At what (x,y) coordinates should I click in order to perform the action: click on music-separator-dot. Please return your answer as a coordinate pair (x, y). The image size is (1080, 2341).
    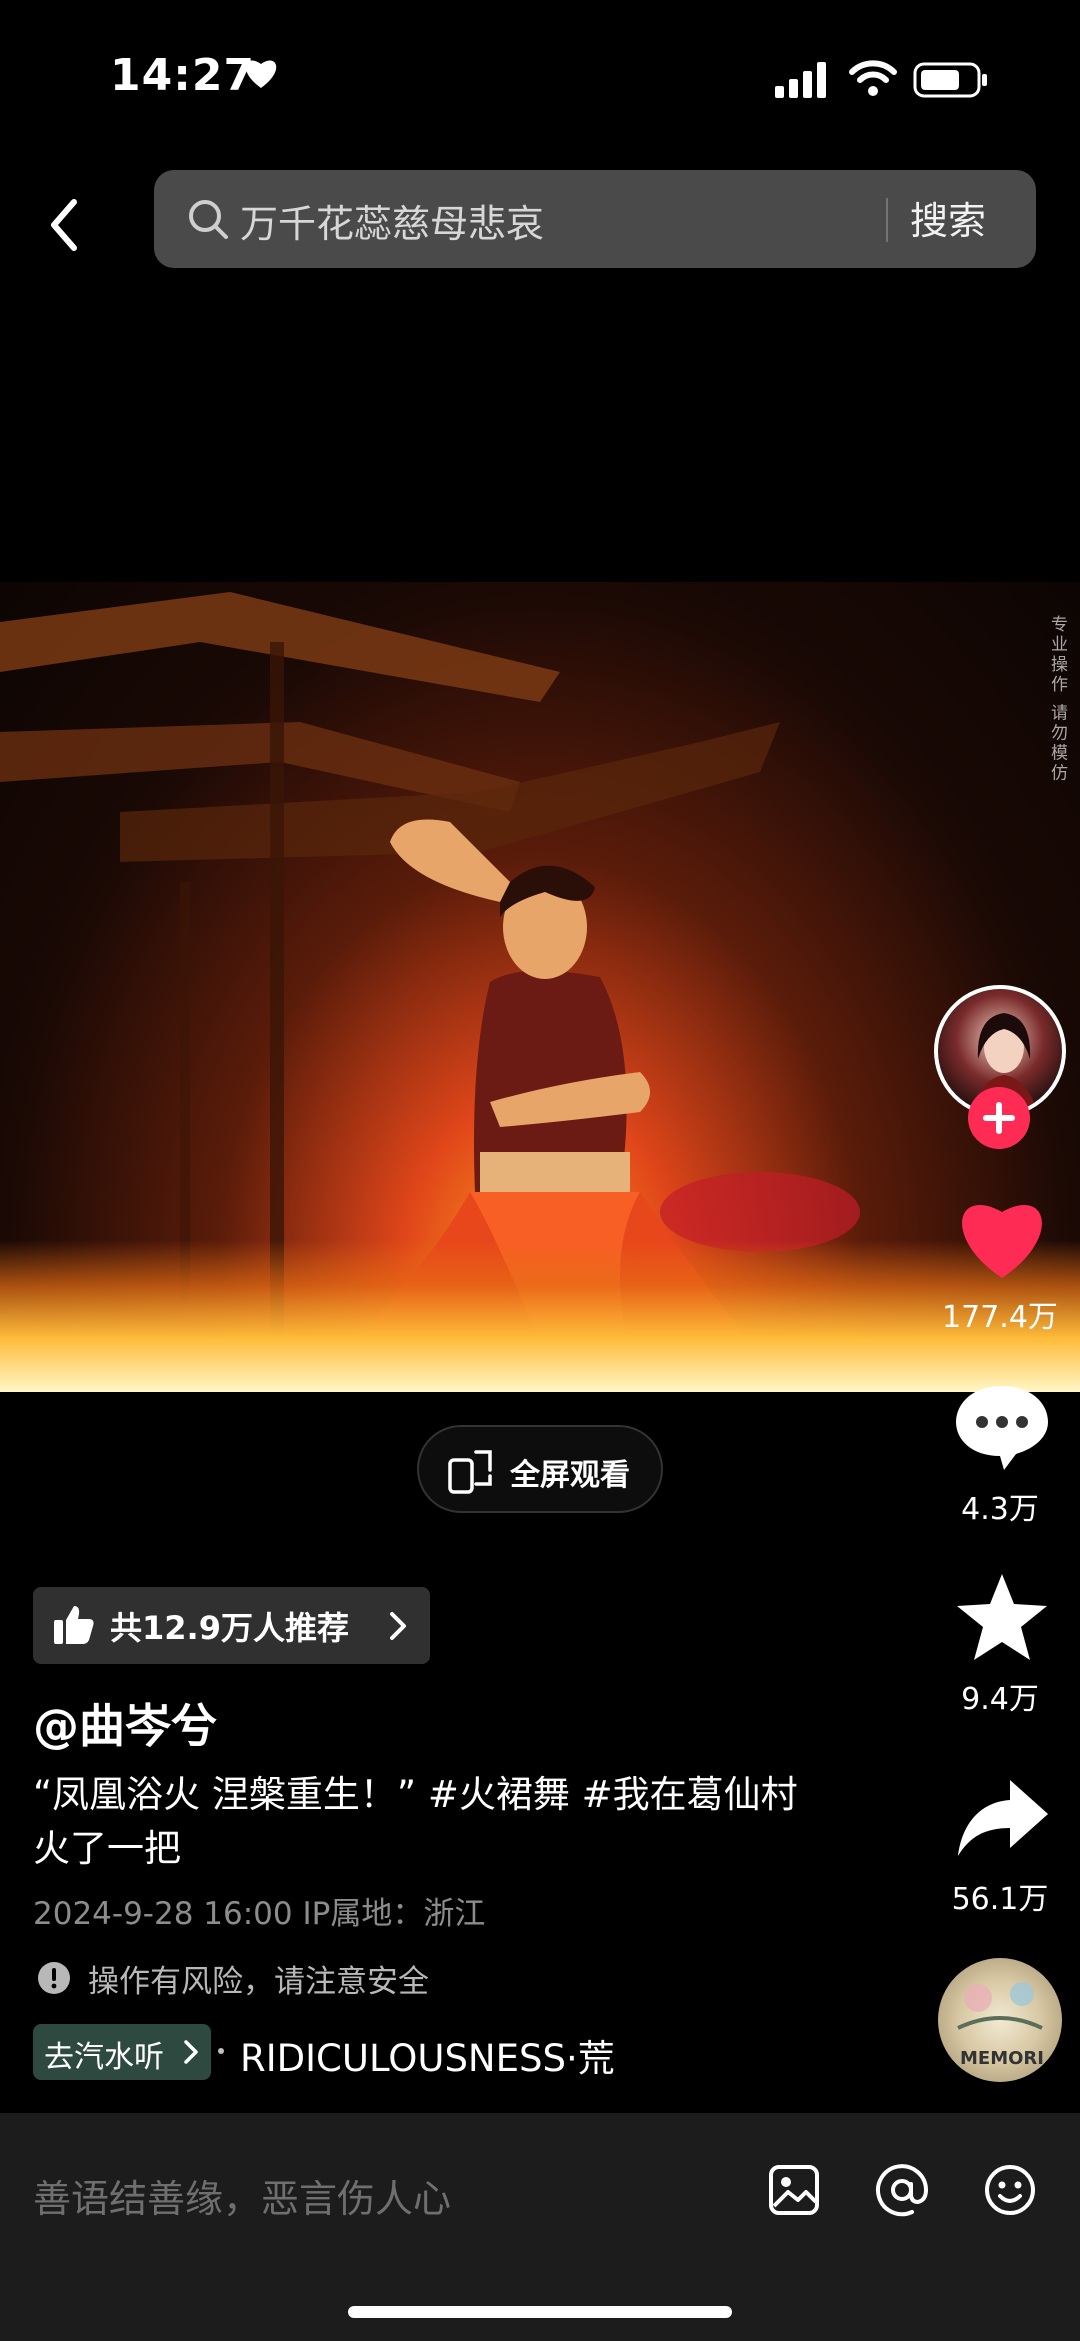
    Looking at the image, I should click on (221, 2051).